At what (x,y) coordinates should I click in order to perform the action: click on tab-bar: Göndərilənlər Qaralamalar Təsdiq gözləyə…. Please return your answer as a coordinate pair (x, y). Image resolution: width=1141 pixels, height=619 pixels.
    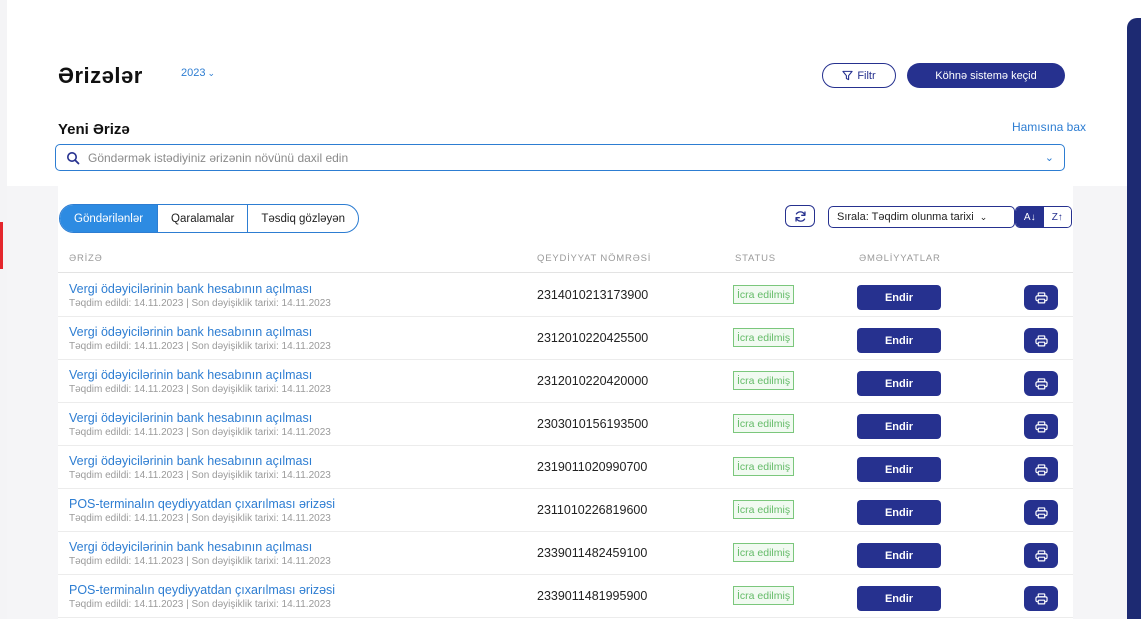
    Looking at the image, I should click on (209, 218).